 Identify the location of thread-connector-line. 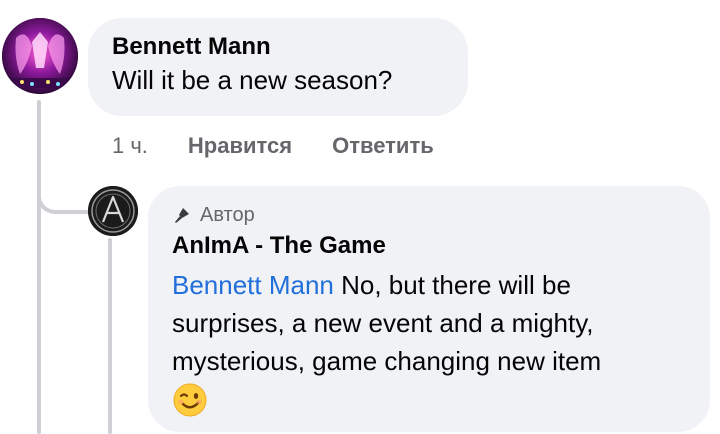
(39, 267).